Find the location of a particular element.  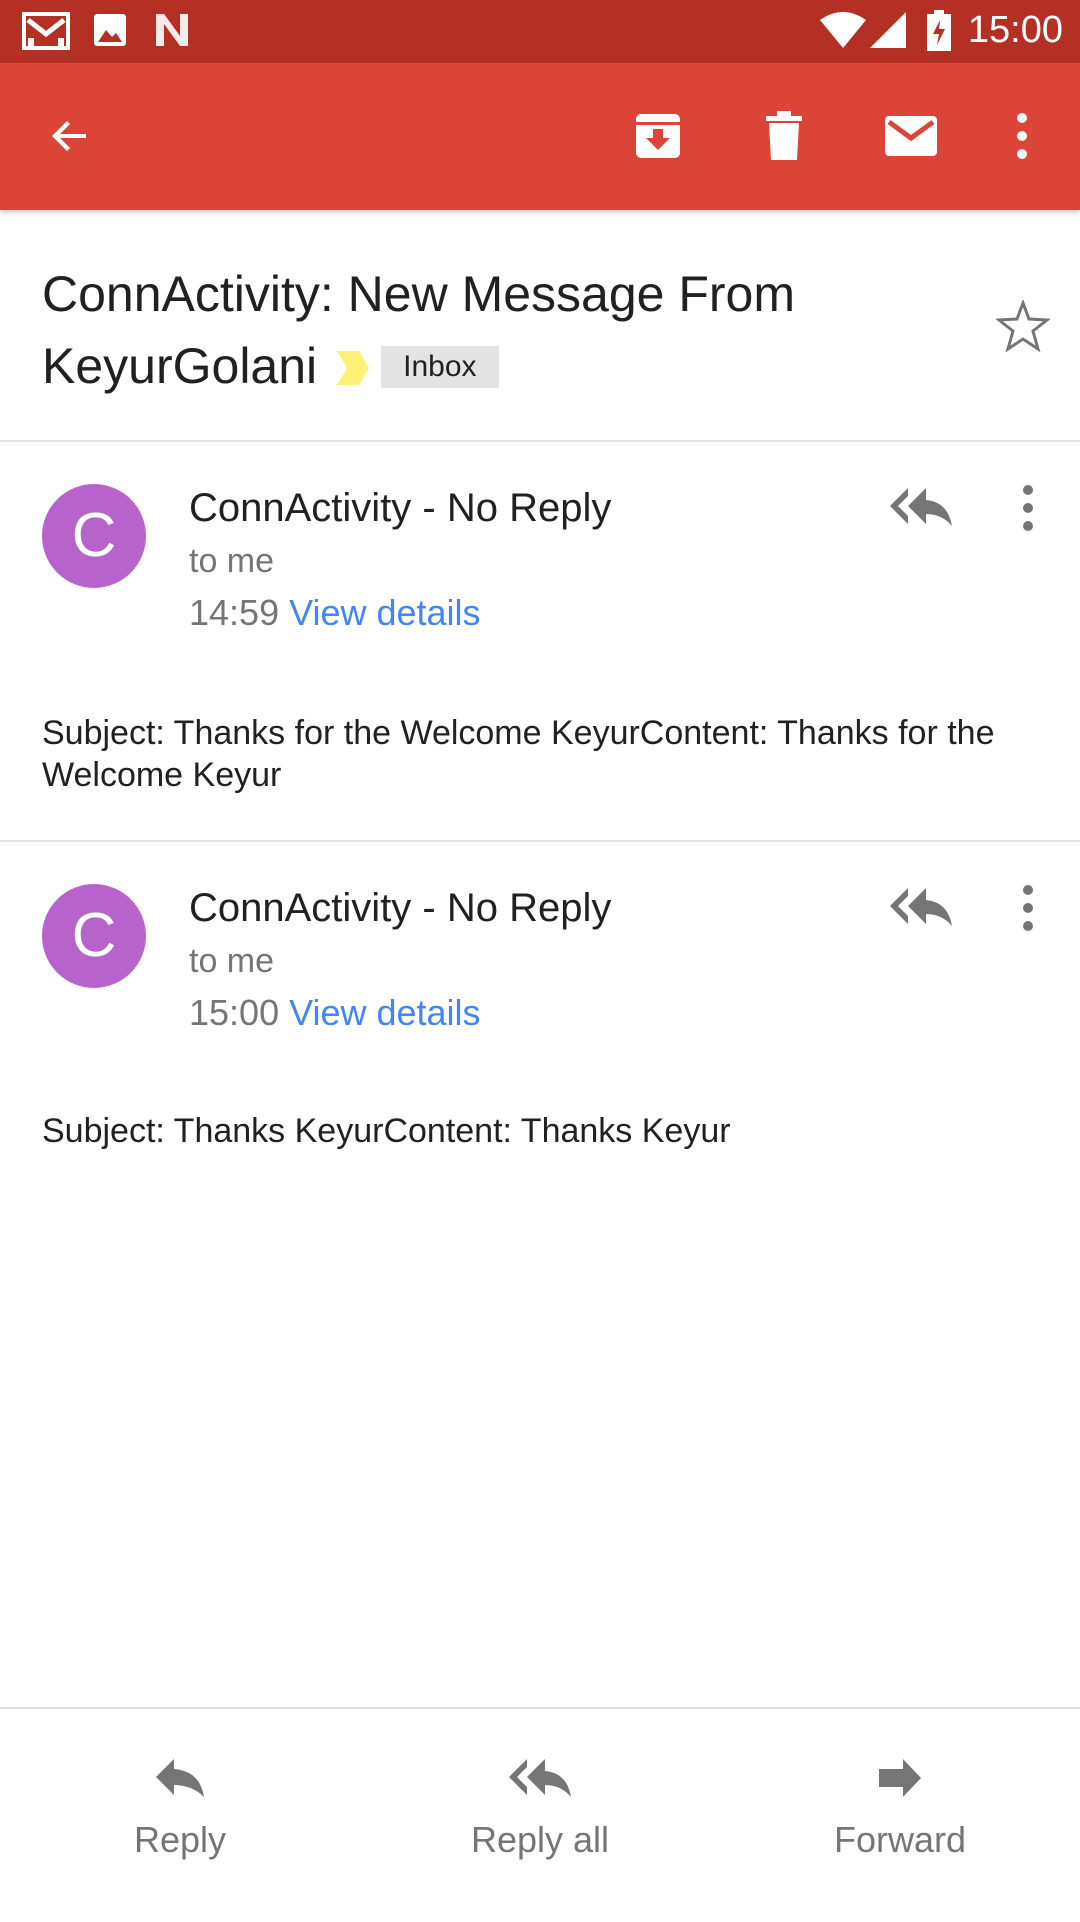

message-time-row: 15:00 View details is located at coordinates (335, 1013).